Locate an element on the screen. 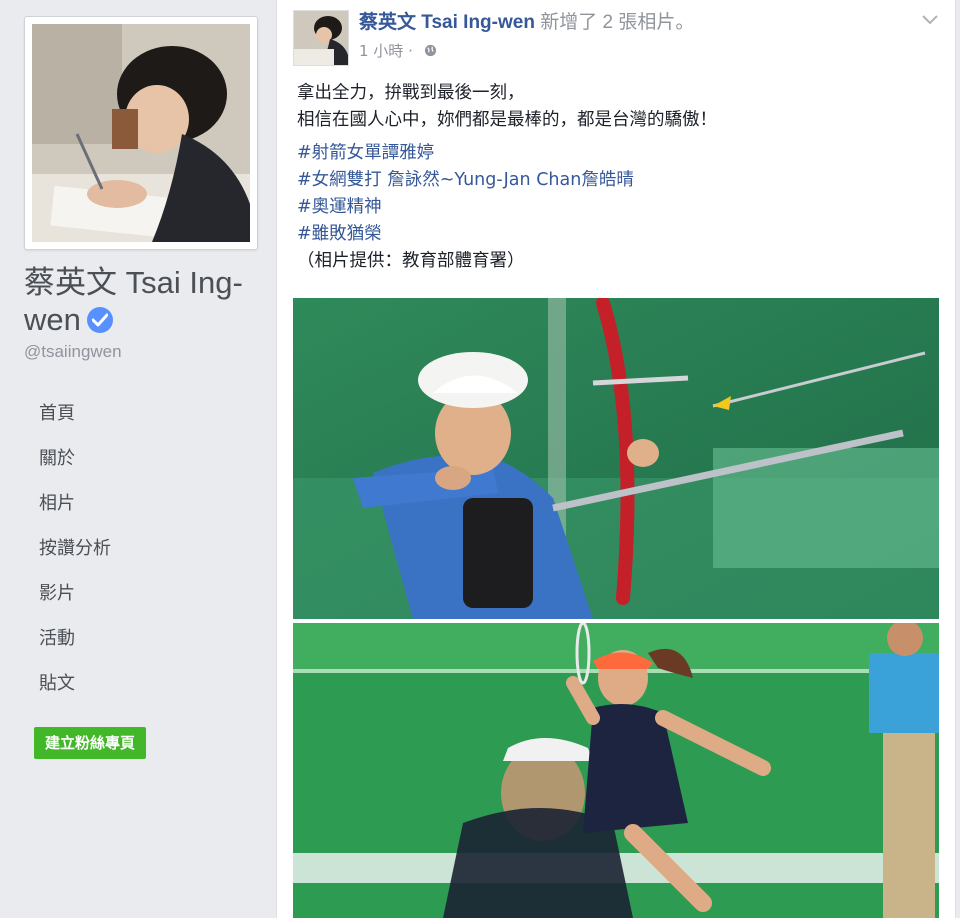  page-name: 蔡英文 Tsai Ing-wen is located at coordinates (144, 301).